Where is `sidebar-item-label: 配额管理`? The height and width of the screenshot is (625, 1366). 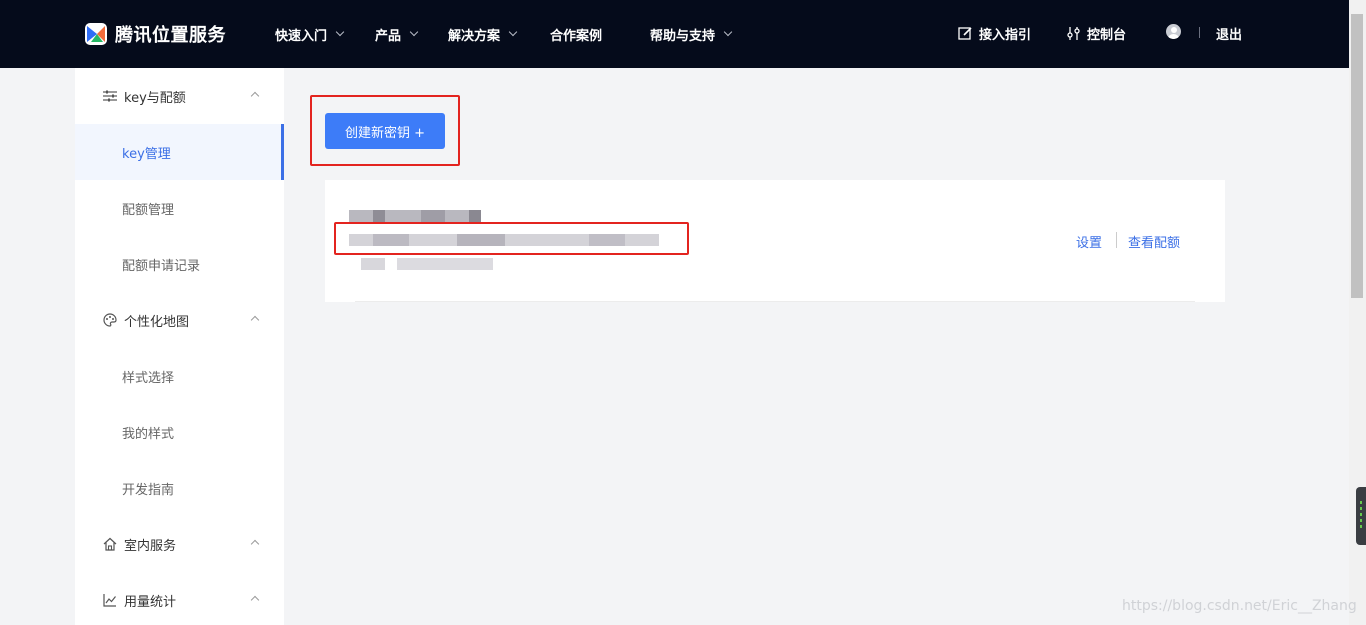 sidebar-item-label: 配额管理 is located at coordinates (148, 210).